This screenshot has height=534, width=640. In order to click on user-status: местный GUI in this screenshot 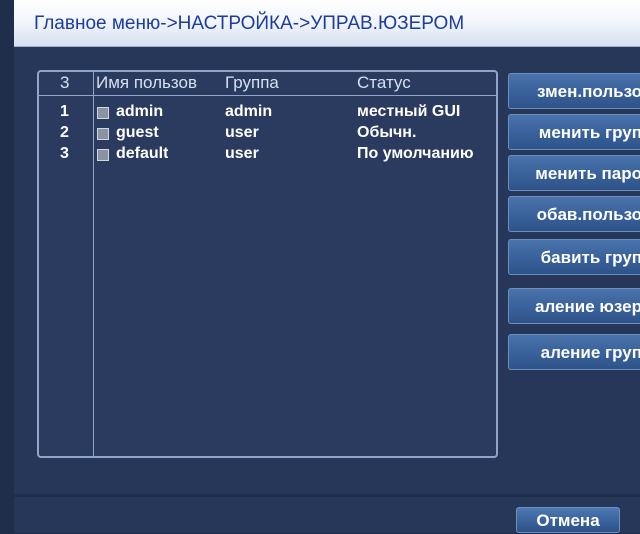, I will do `click(409, 111)`.